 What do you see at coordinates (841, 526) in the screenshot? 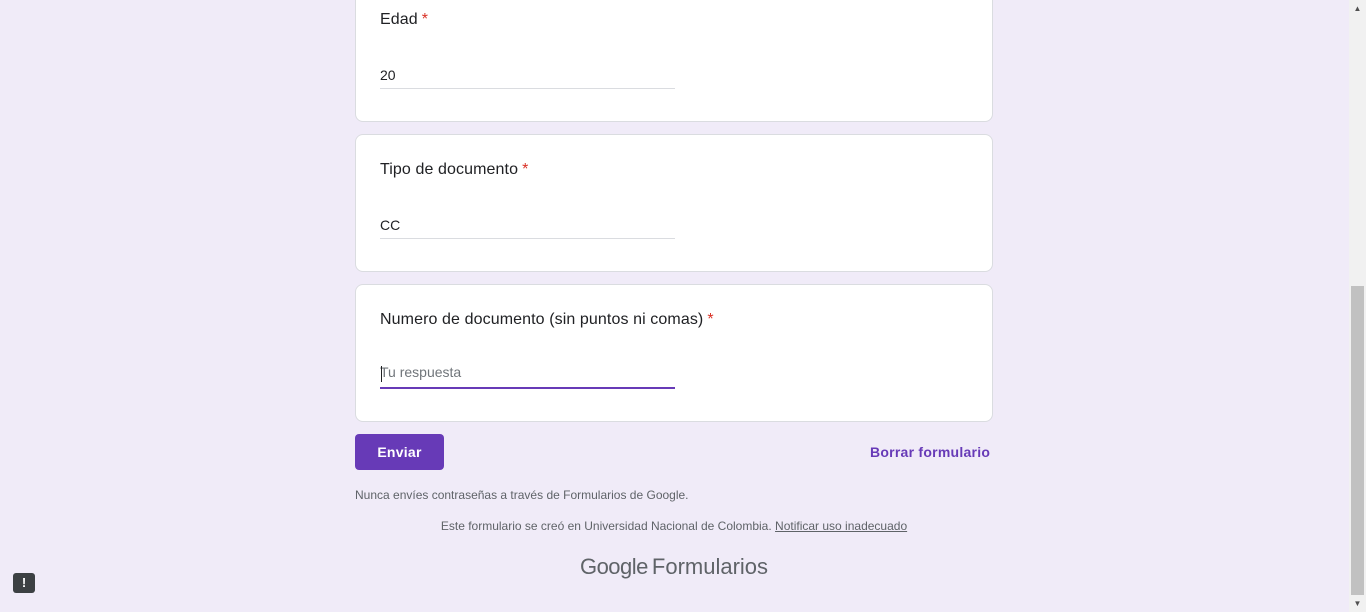
I see `report-abuse-link: Notificar uso inadecuado` at bounding box center [841, 526].